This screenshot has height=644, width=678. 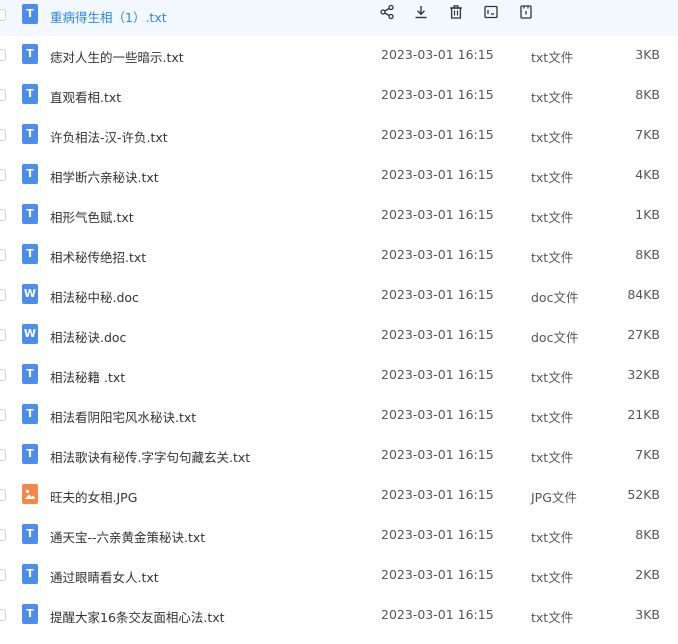 I want to click on file-name: 相法看阴阳宅风水秘诀.txt, so click(x=123, y=416).